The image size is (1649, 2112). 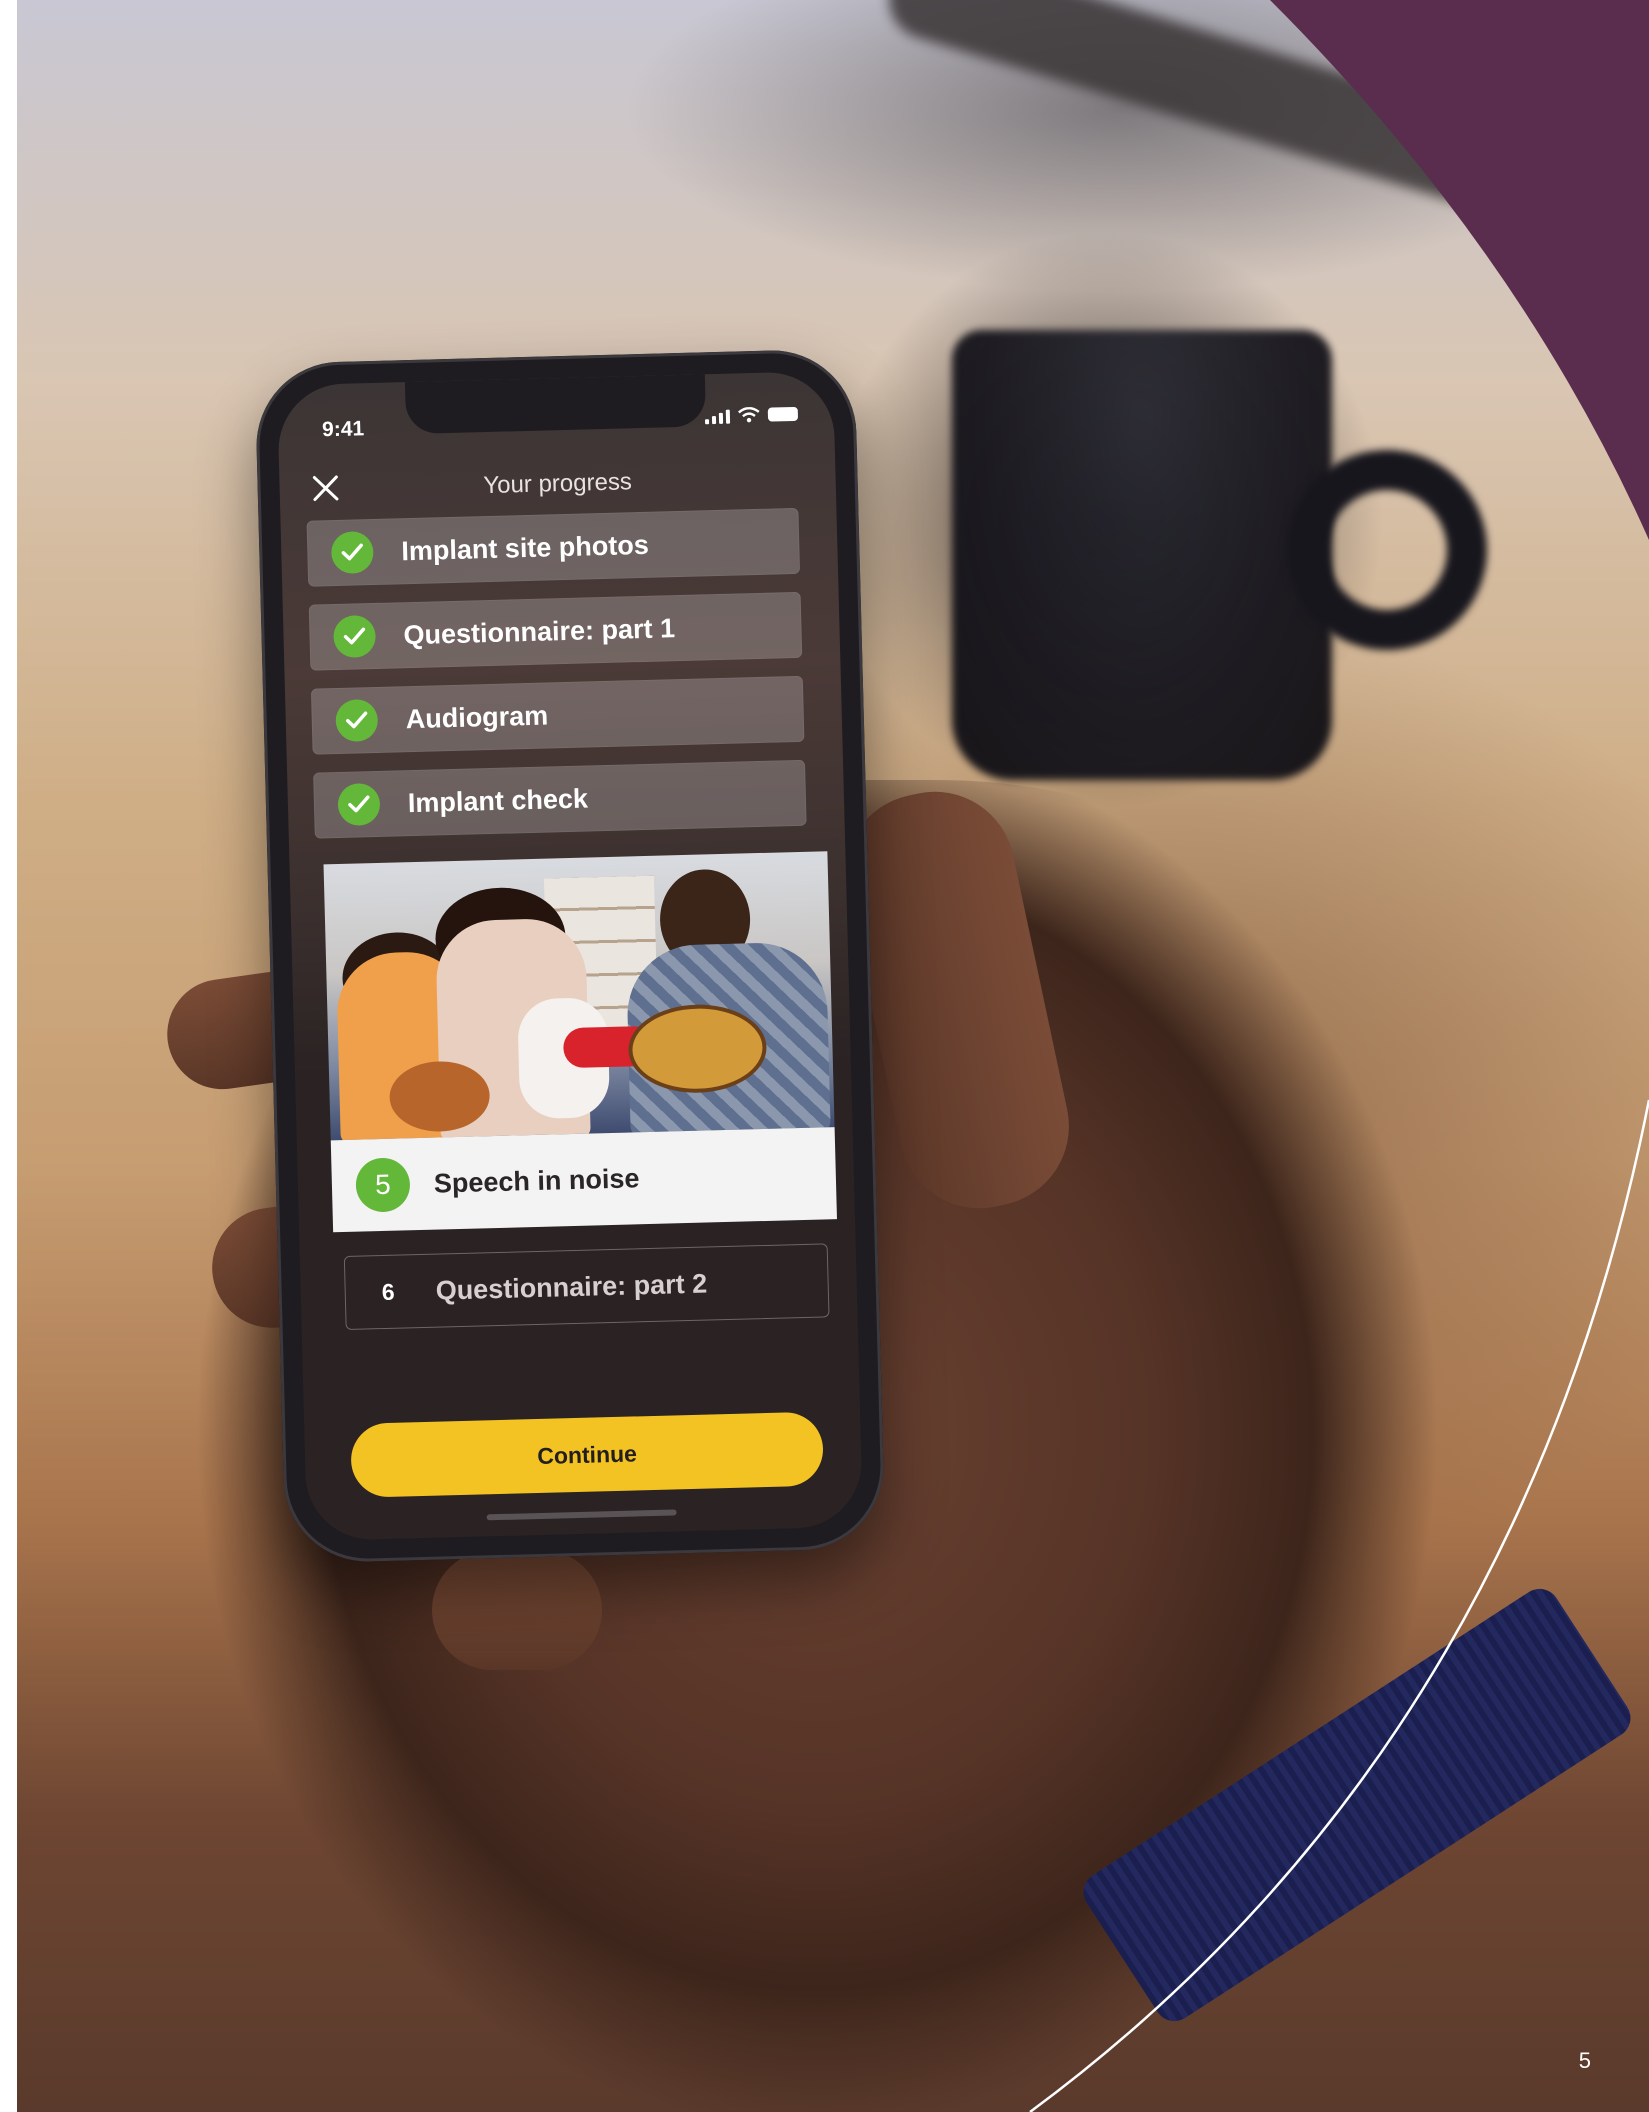 What do you see at coordinates (1584, 2060) in the screenshot?
I see `page-number: 5` at bounding box center [1584, 2060].